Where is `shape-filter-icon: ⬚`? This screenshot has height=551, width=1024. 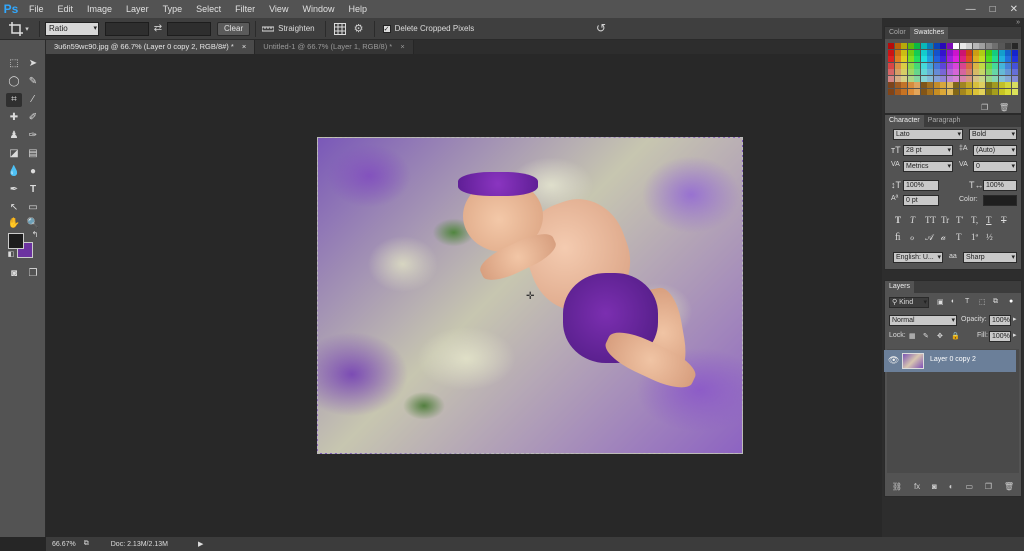
shape-filter-icon: ⬚ is located at coordinates (982, 302).